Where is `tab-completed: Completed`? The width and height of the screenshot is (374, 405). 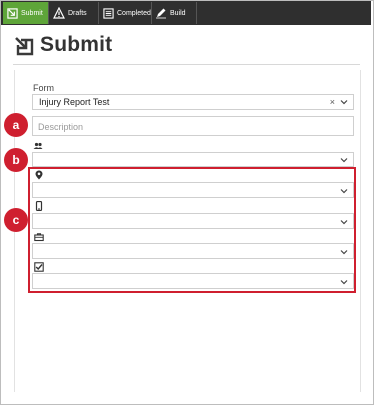 tab-completed: Completed is located at coordinates (125, 13).